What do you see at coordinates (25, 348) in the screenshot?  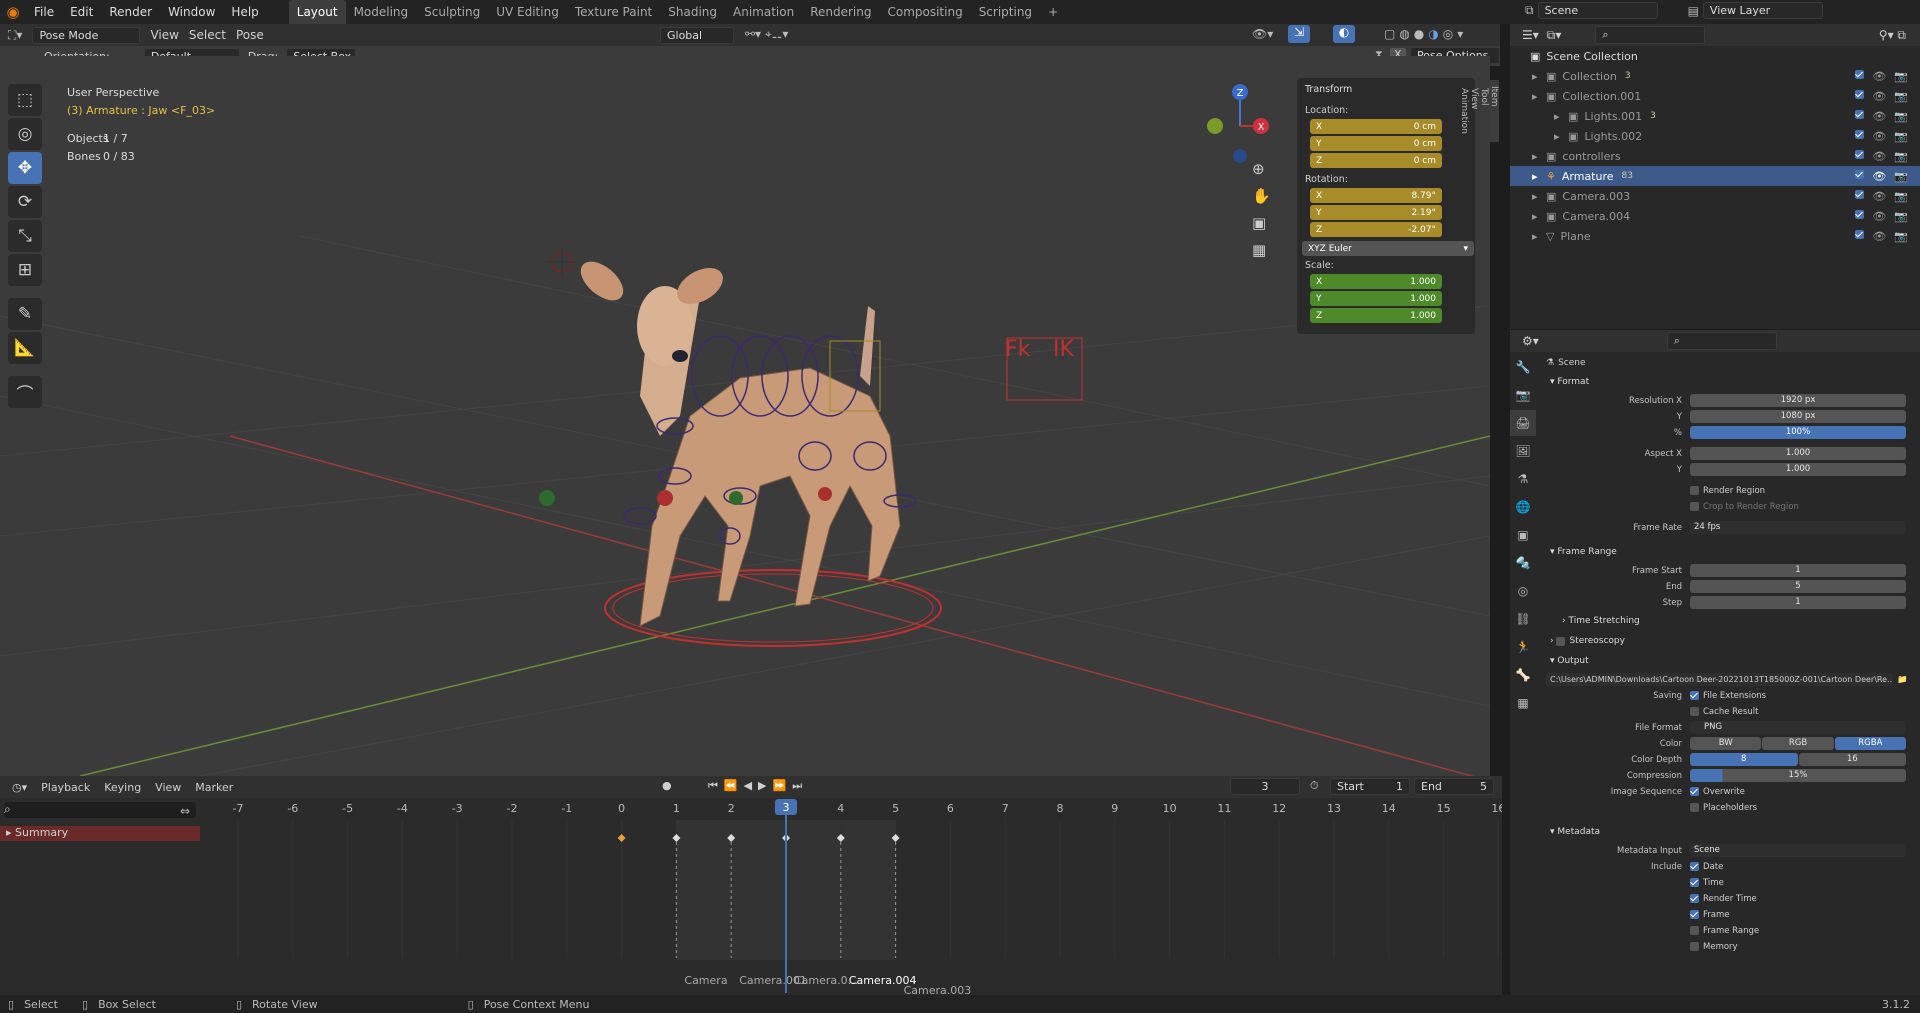 I see `measure-tool-icon: 📐` at bounding box center [25, 348].